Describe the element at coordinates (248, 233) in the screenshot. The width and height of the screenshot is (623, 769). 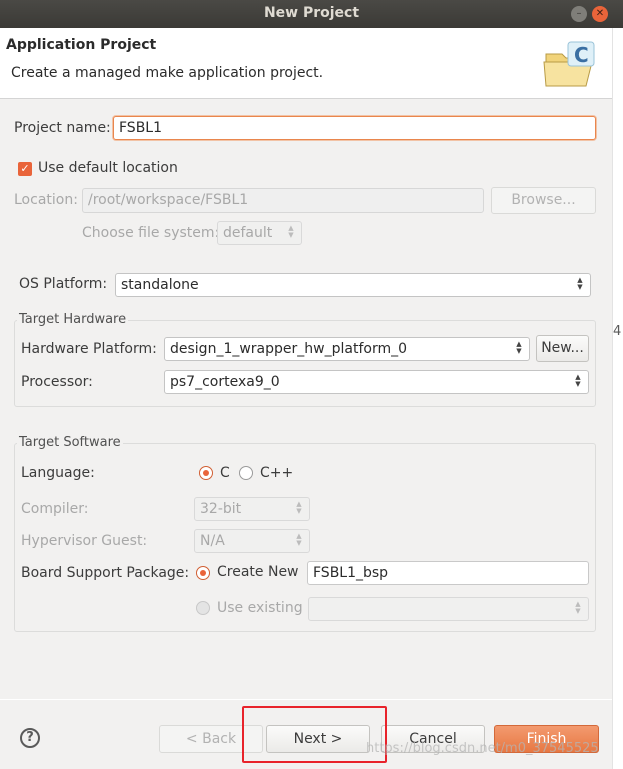
I see `file-system-value: default` at that location.